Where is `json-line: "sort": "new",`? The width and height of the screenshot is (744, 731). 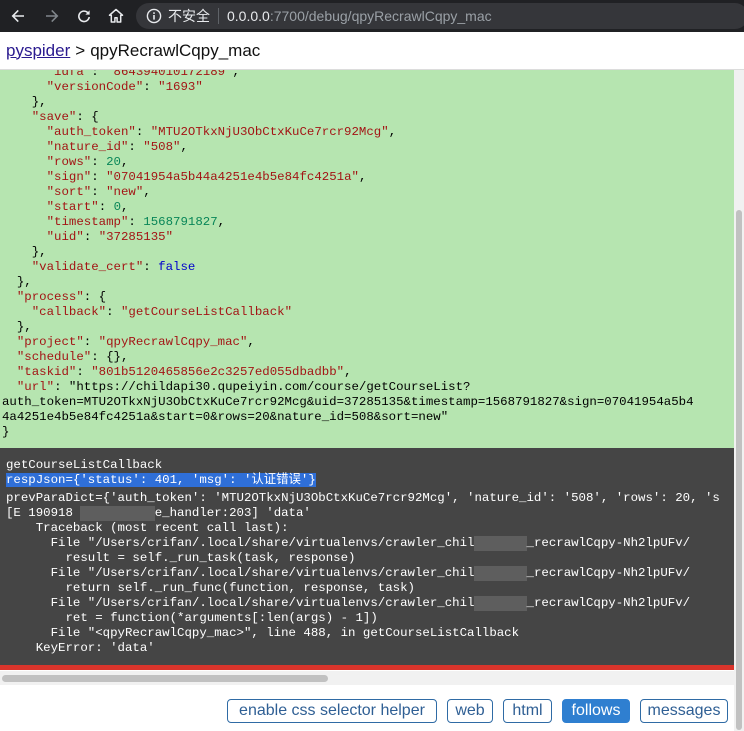
json-line: "sort": "new", is located at coordinates (98, 192).